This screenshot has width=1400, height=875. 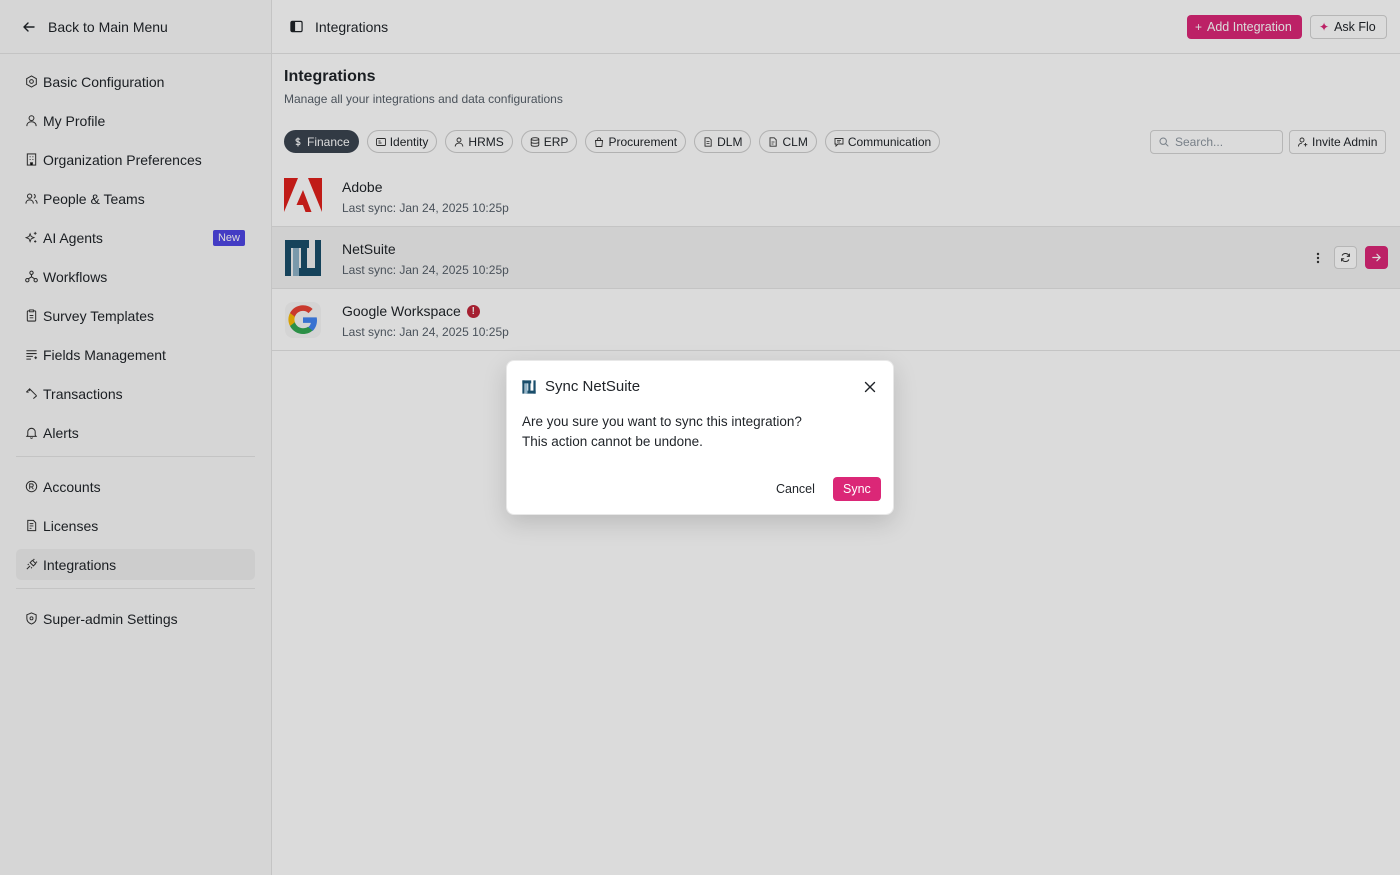 I want to click on close-icon, so click(x=870, y=386).